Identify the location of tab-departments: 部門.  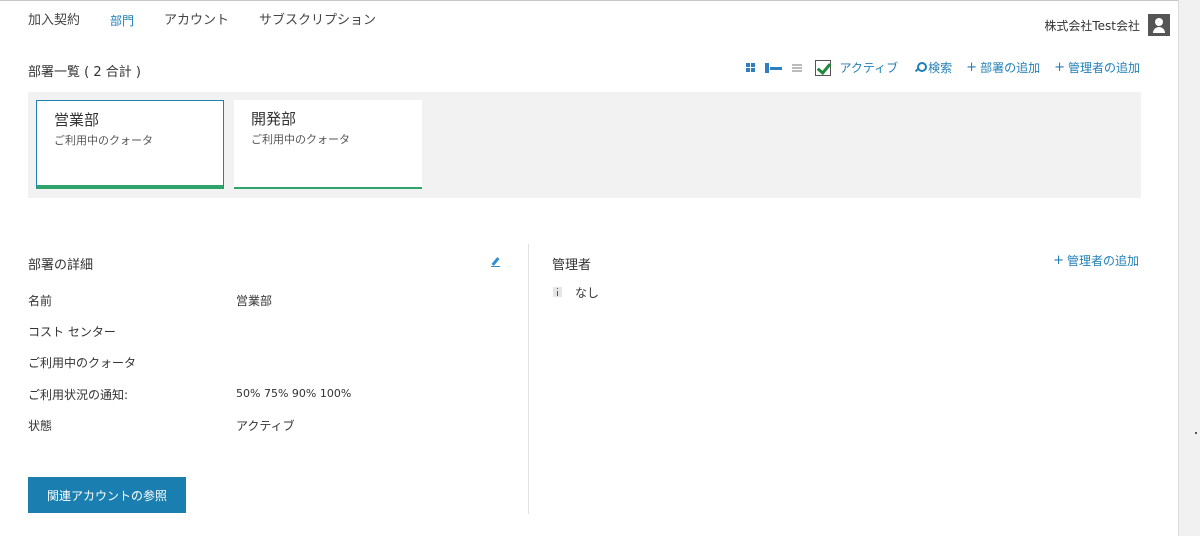
(122, 21).